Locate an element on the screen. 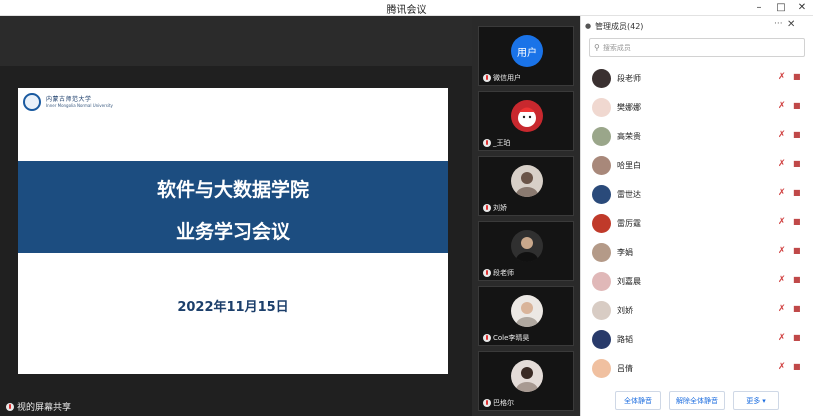 This screenshot has width=813, height=416. video-tile: 巴格尔 is located at coordinates (526, 381).